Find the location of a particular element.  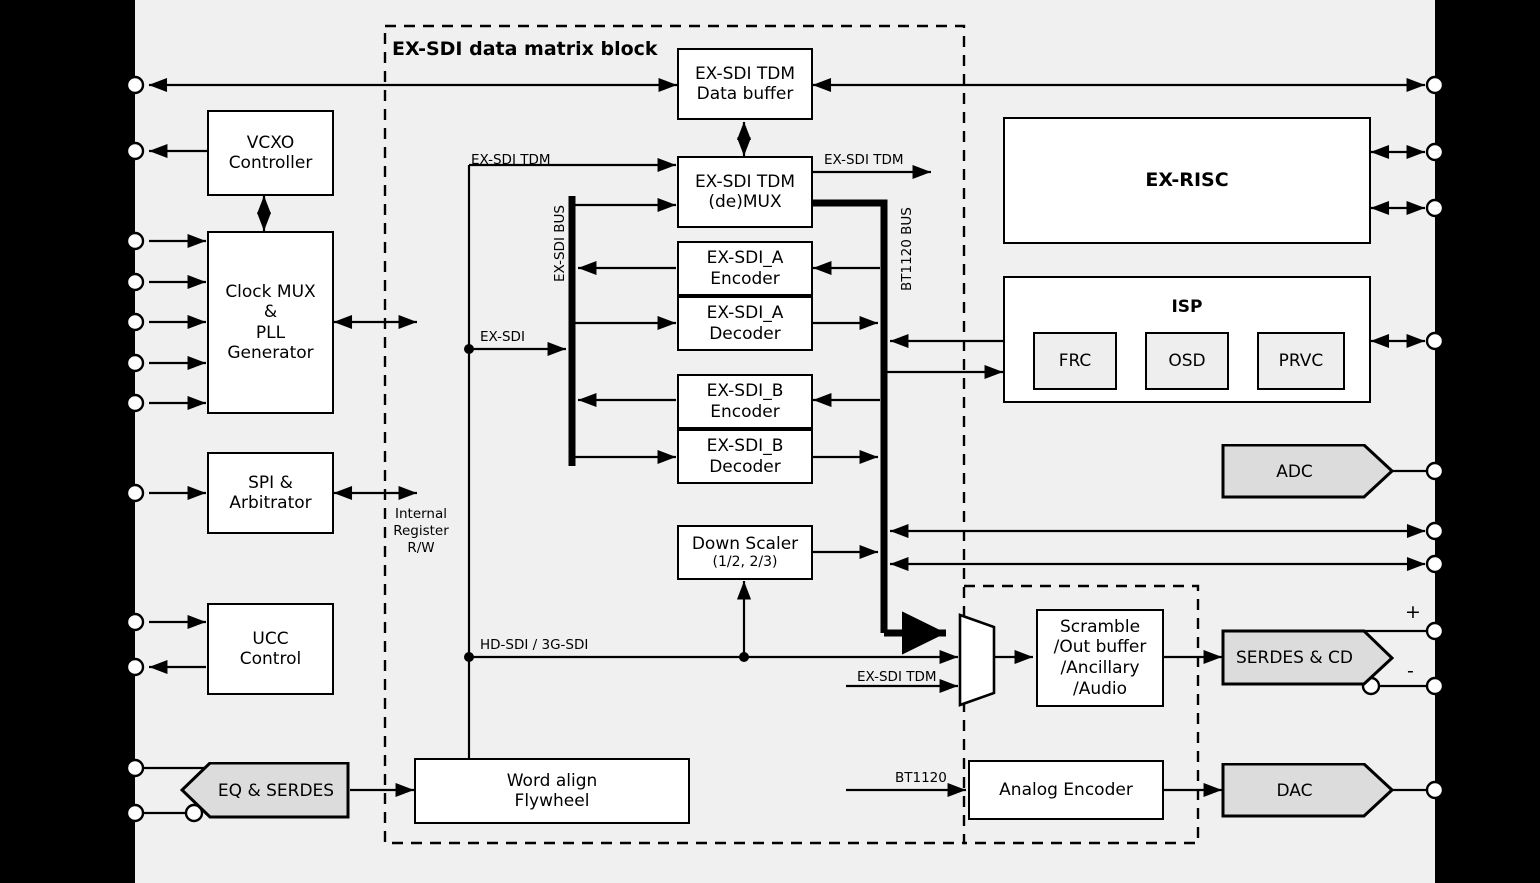

block-dac: DAC is located at coordinates (1307, 790).